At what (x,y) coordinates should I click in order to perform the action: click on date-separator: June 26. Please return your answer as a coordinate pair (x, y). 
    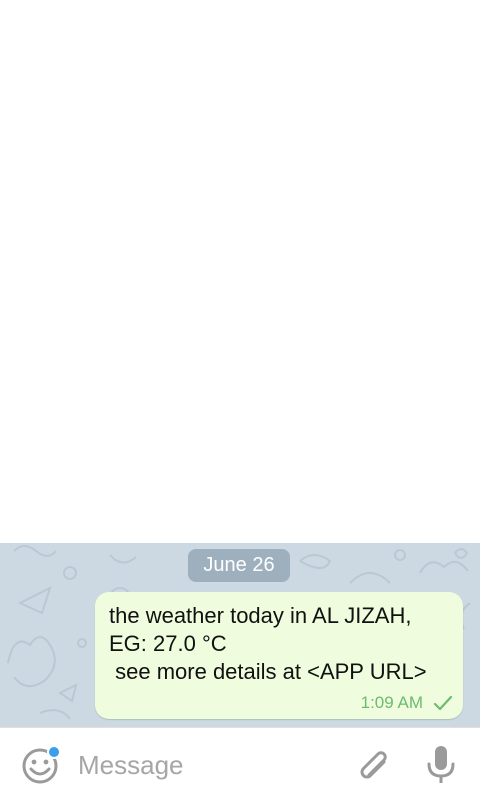
    Looking at the image, I should click on (239, 565).